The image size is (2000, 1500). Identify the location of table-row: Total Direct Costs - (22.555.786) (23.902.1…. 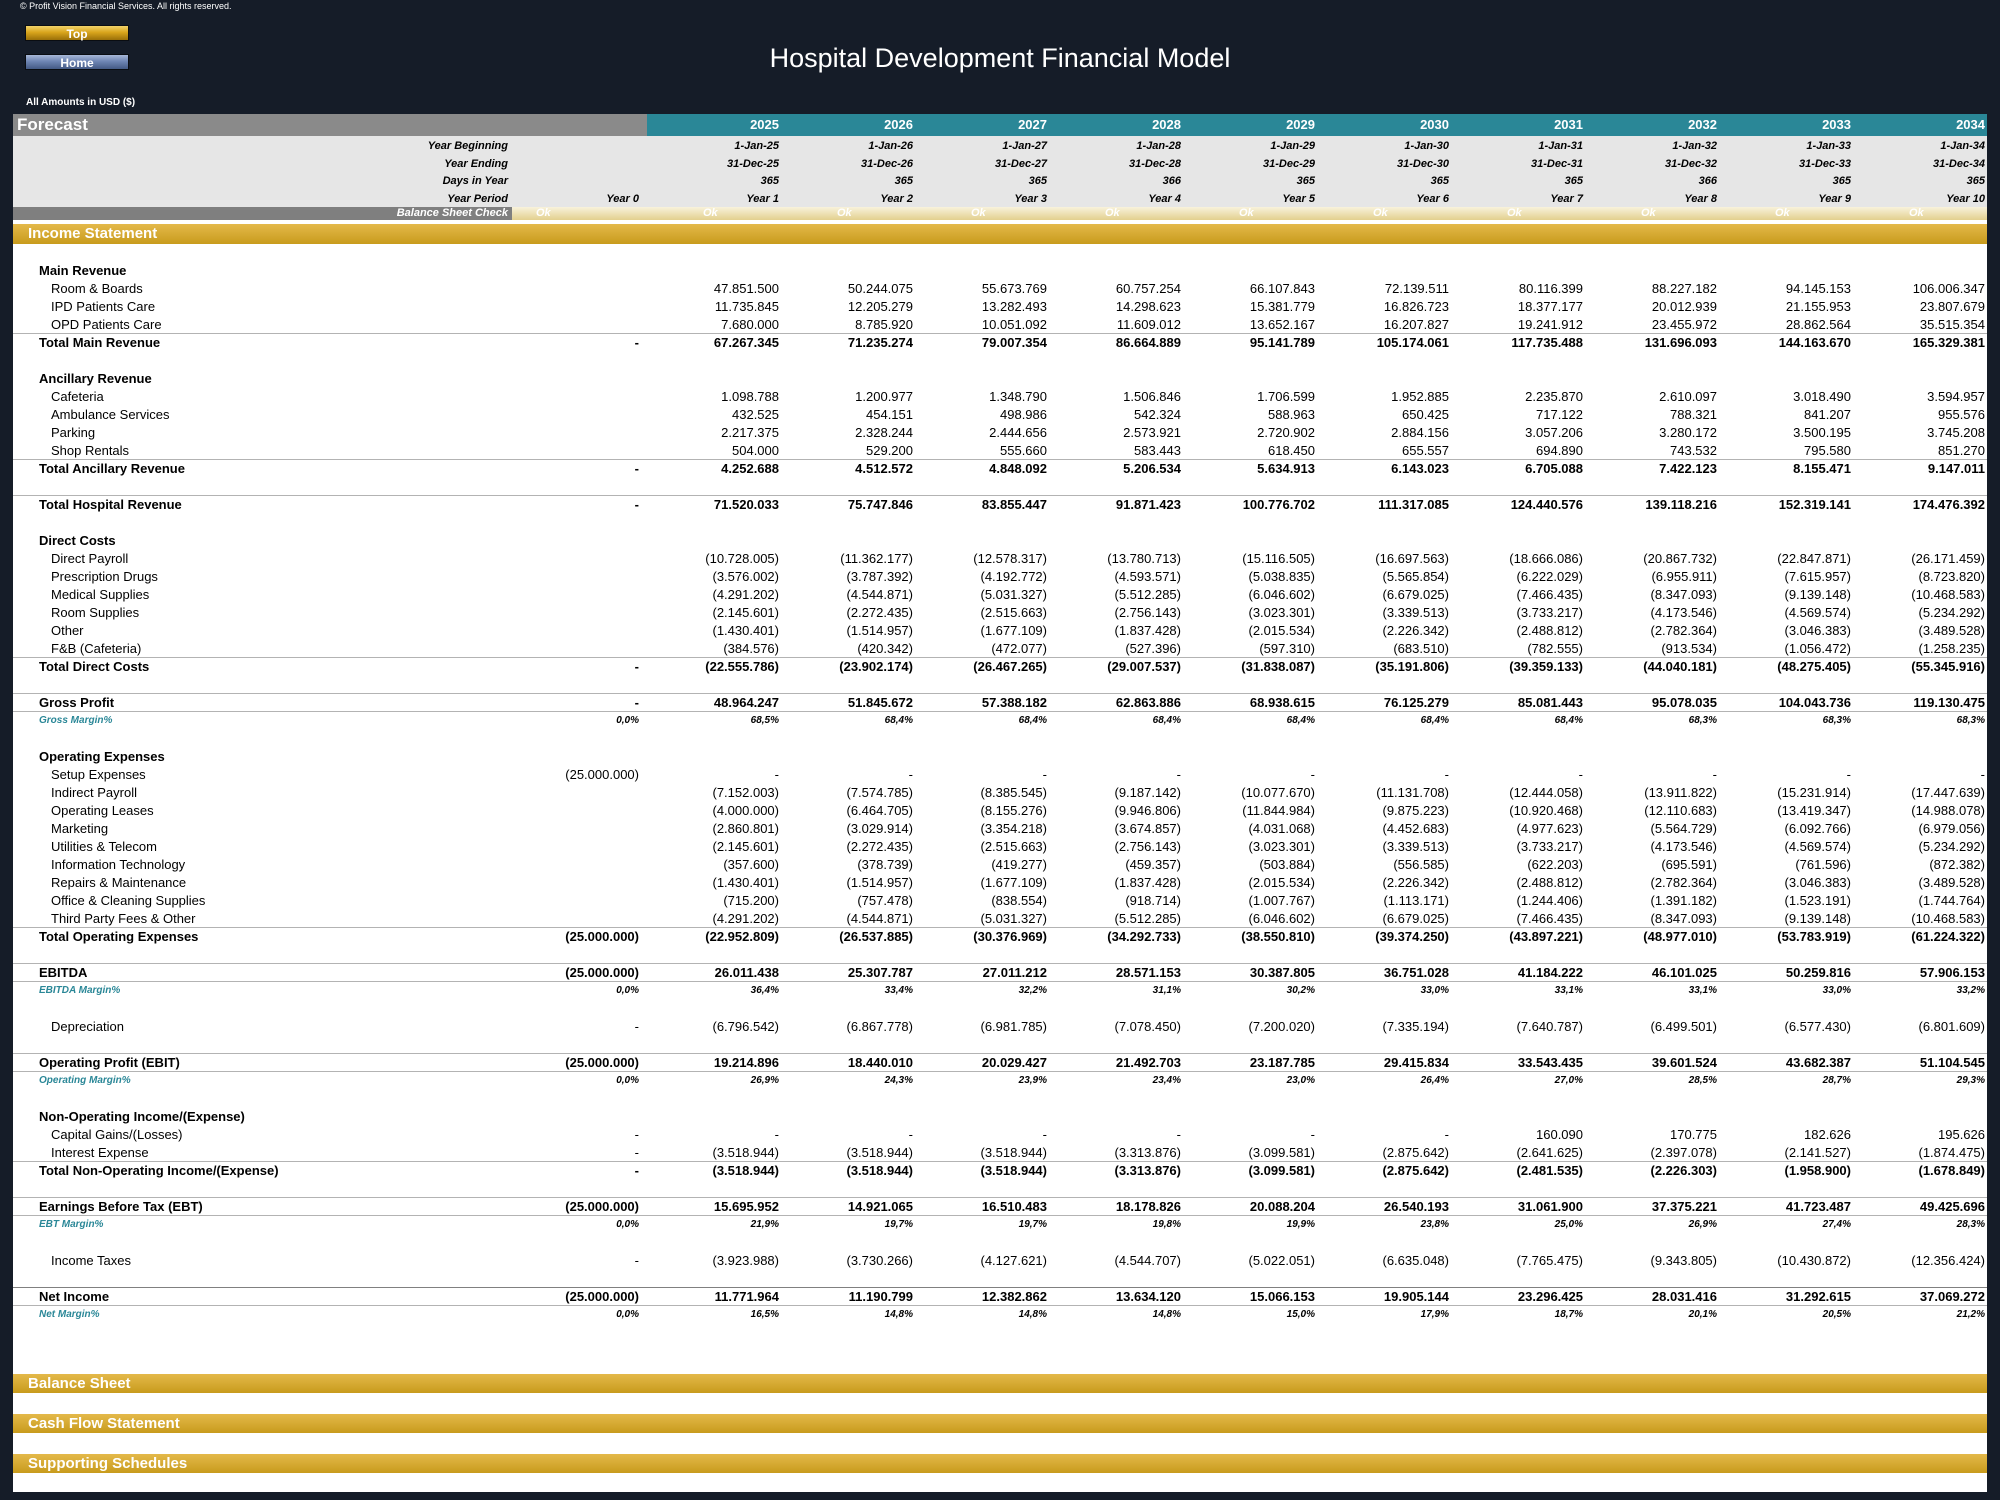
(1000, 667).